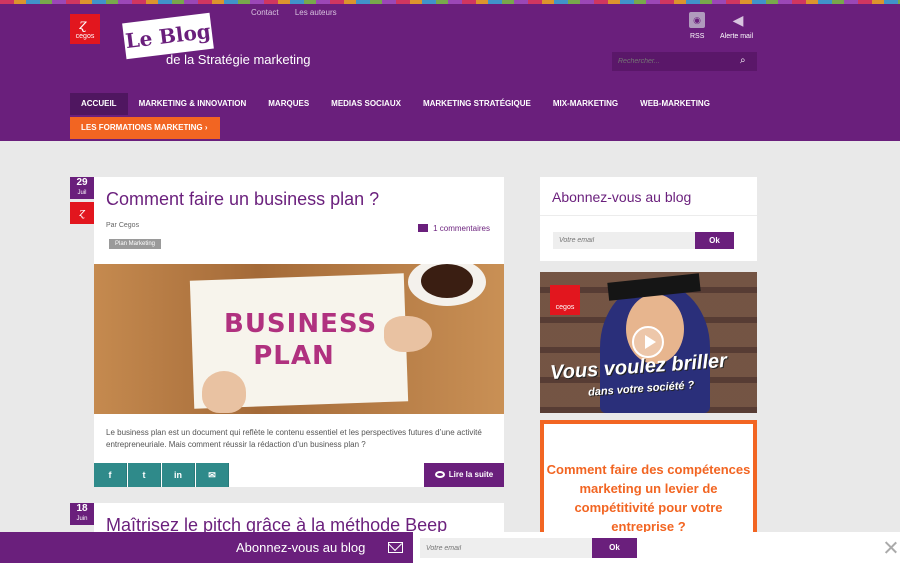 This screenshot has height=563, width=900. What do you see at coordinates (471, 474) in the screenshot?
I see `read-more-label: Lire la suite` at bounding box center [471, 474].